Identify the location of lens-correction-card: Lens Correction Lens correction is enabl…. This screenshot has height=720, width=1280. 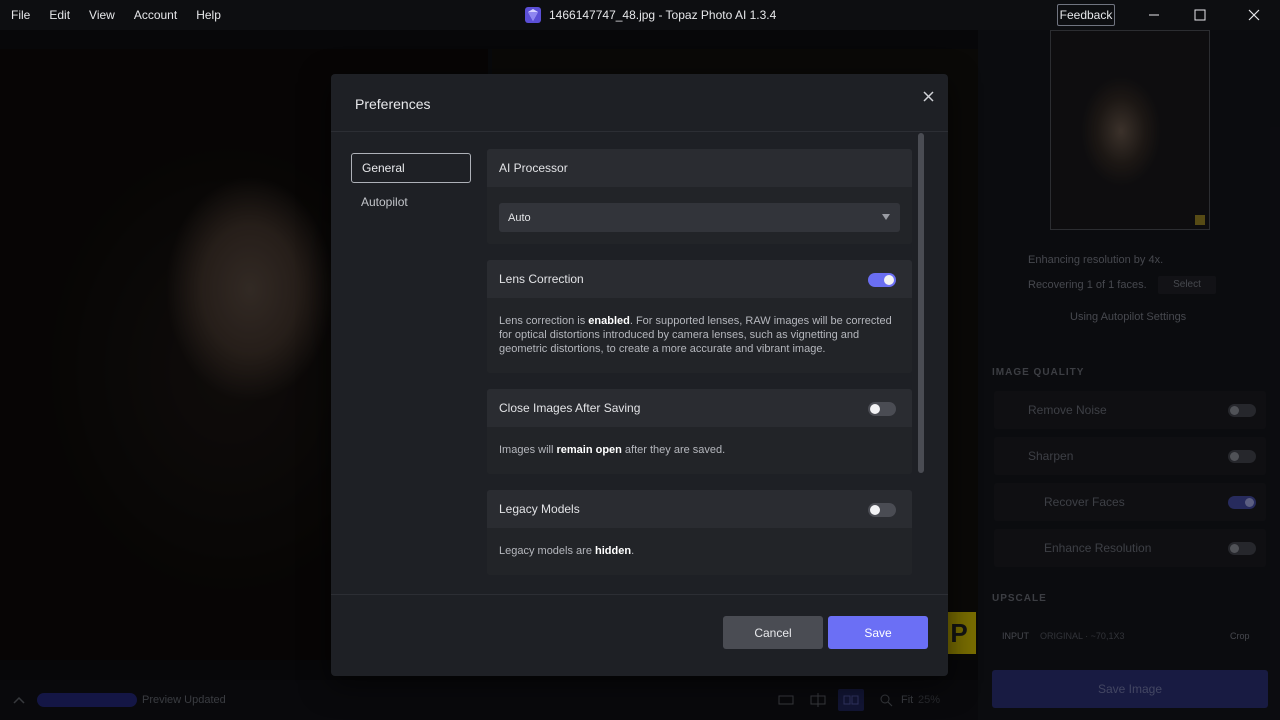
(699, 316).